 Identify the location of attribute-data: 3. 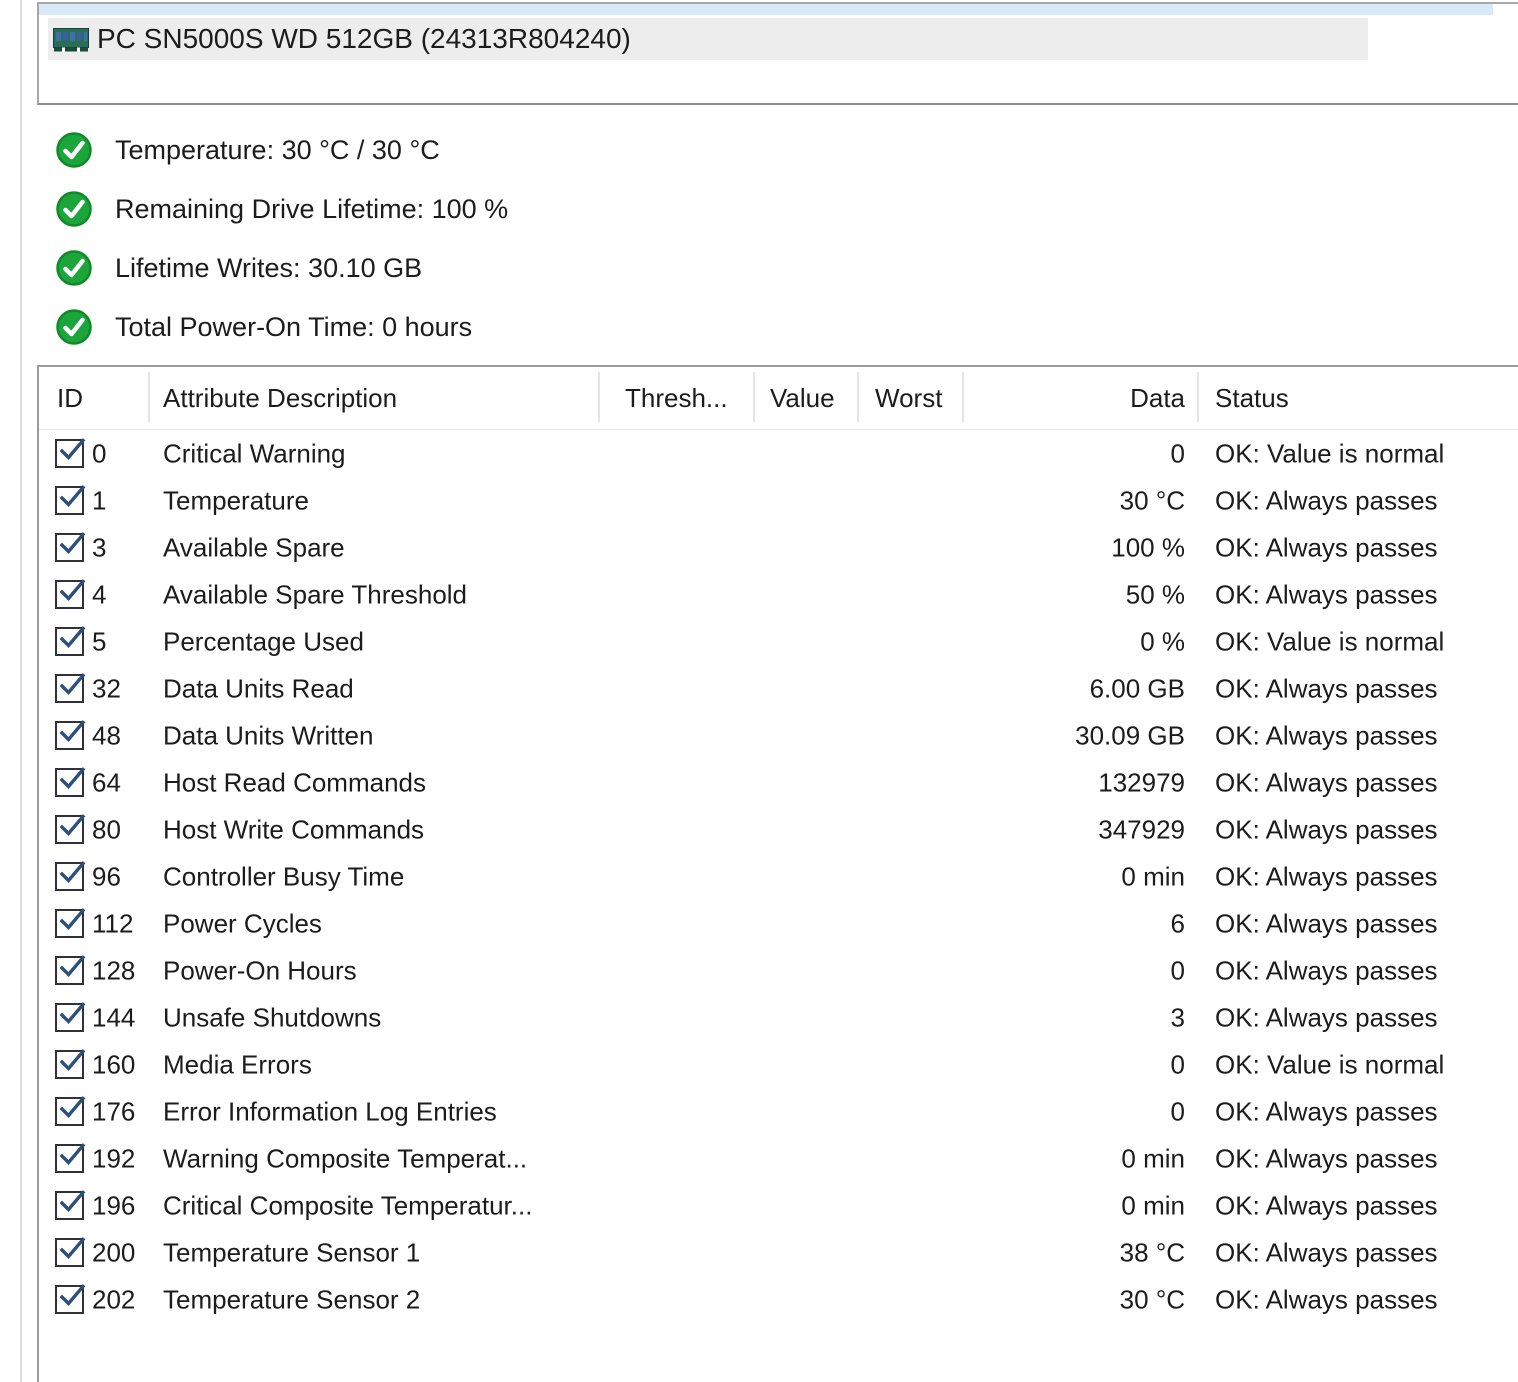
(1177, 1017).